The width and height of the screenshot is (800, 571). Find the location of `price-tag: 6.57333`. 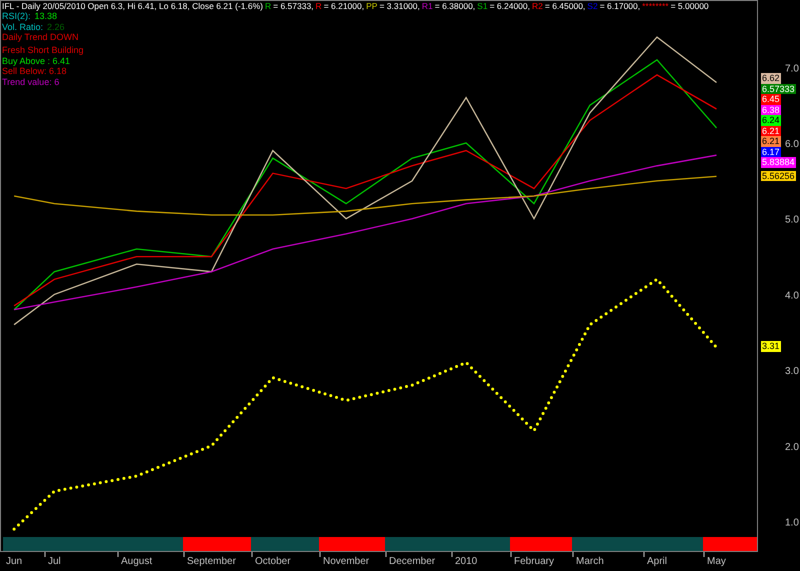

price-tag: 6.57333 is located at coordinates (778, 89).